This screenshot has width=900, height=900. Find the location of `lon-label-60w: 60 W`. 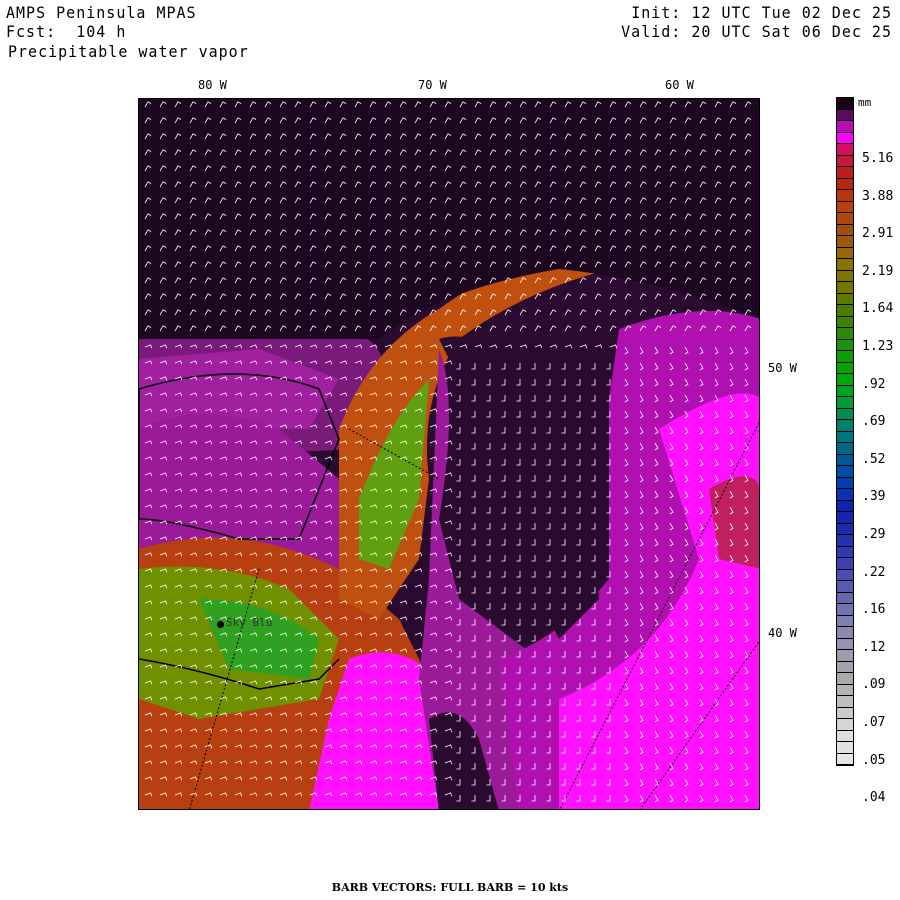

lon-label-60w: 60 W is located at coordinates (679, 85).